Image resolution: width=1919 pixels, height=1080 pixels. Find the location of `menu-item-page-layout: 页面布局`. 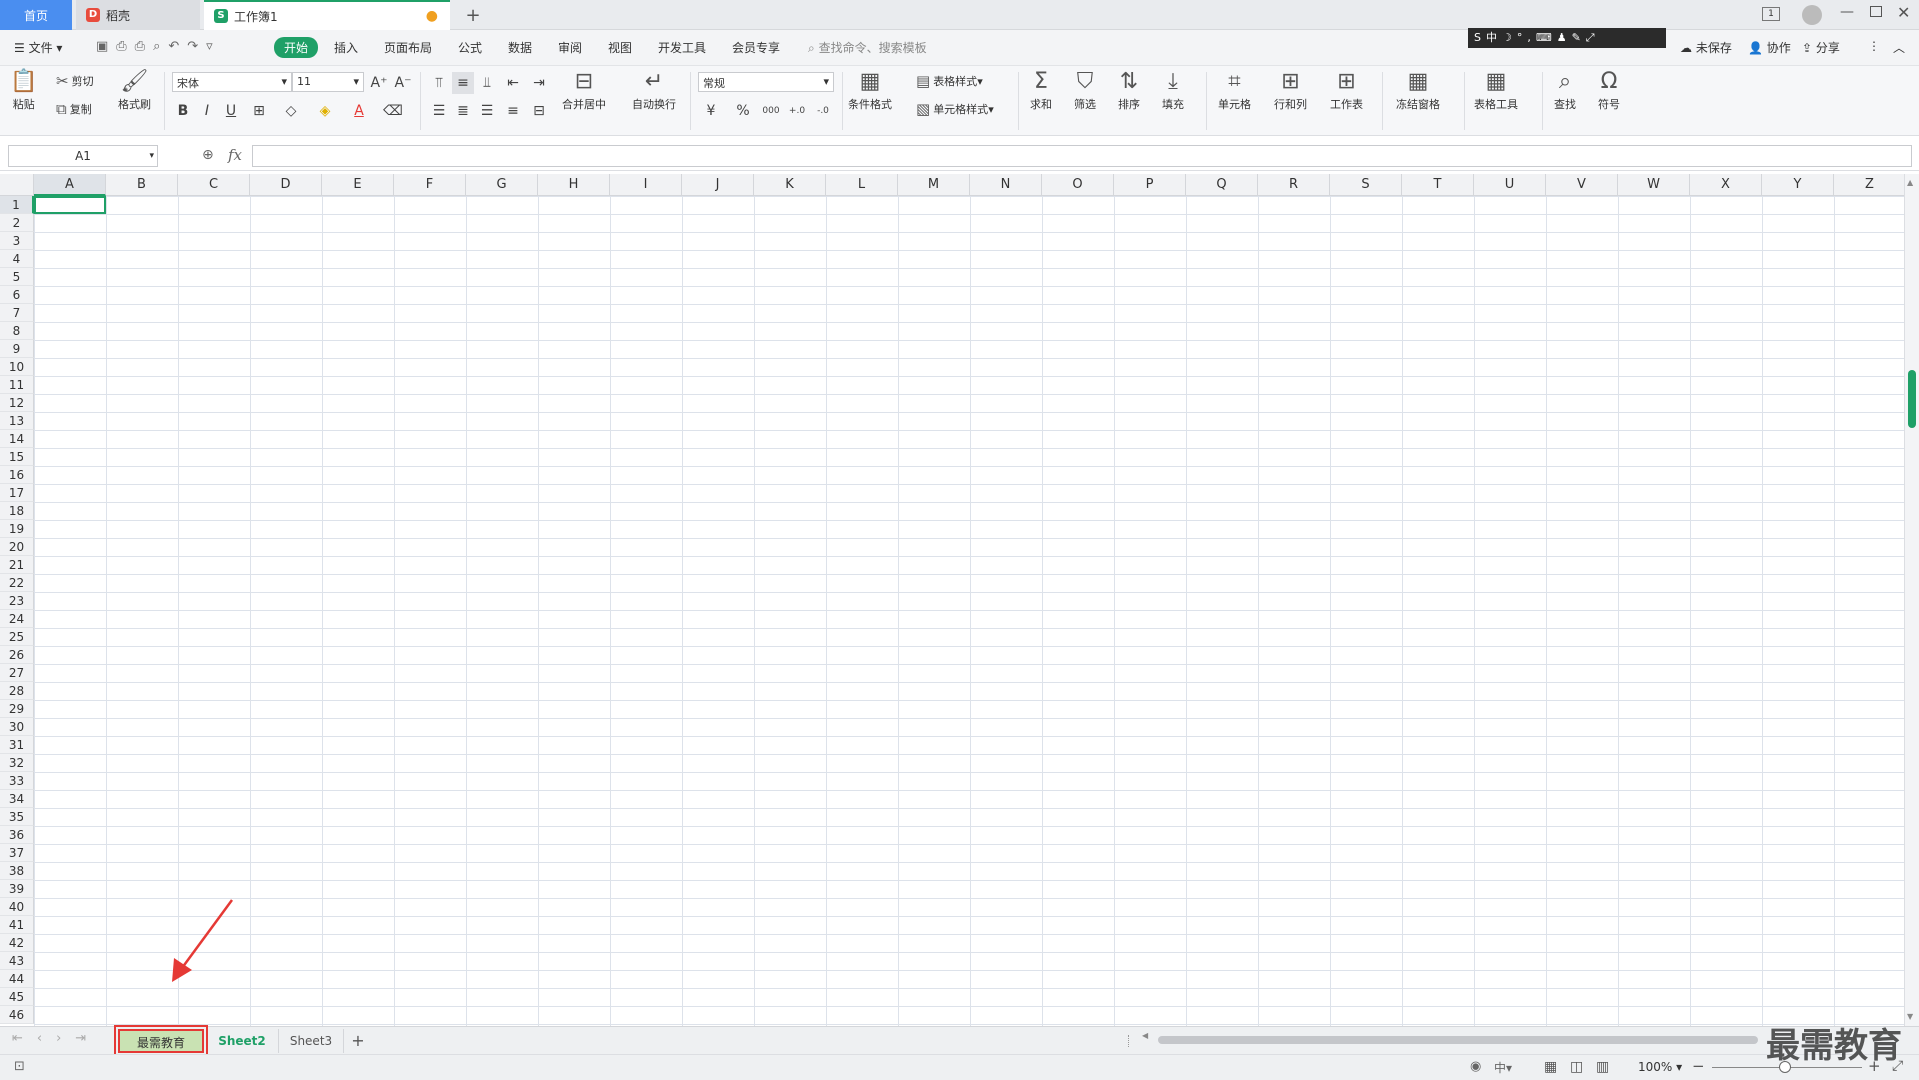

menu-item-page-layout: 页面布局 is located at coordinates (408, 47).